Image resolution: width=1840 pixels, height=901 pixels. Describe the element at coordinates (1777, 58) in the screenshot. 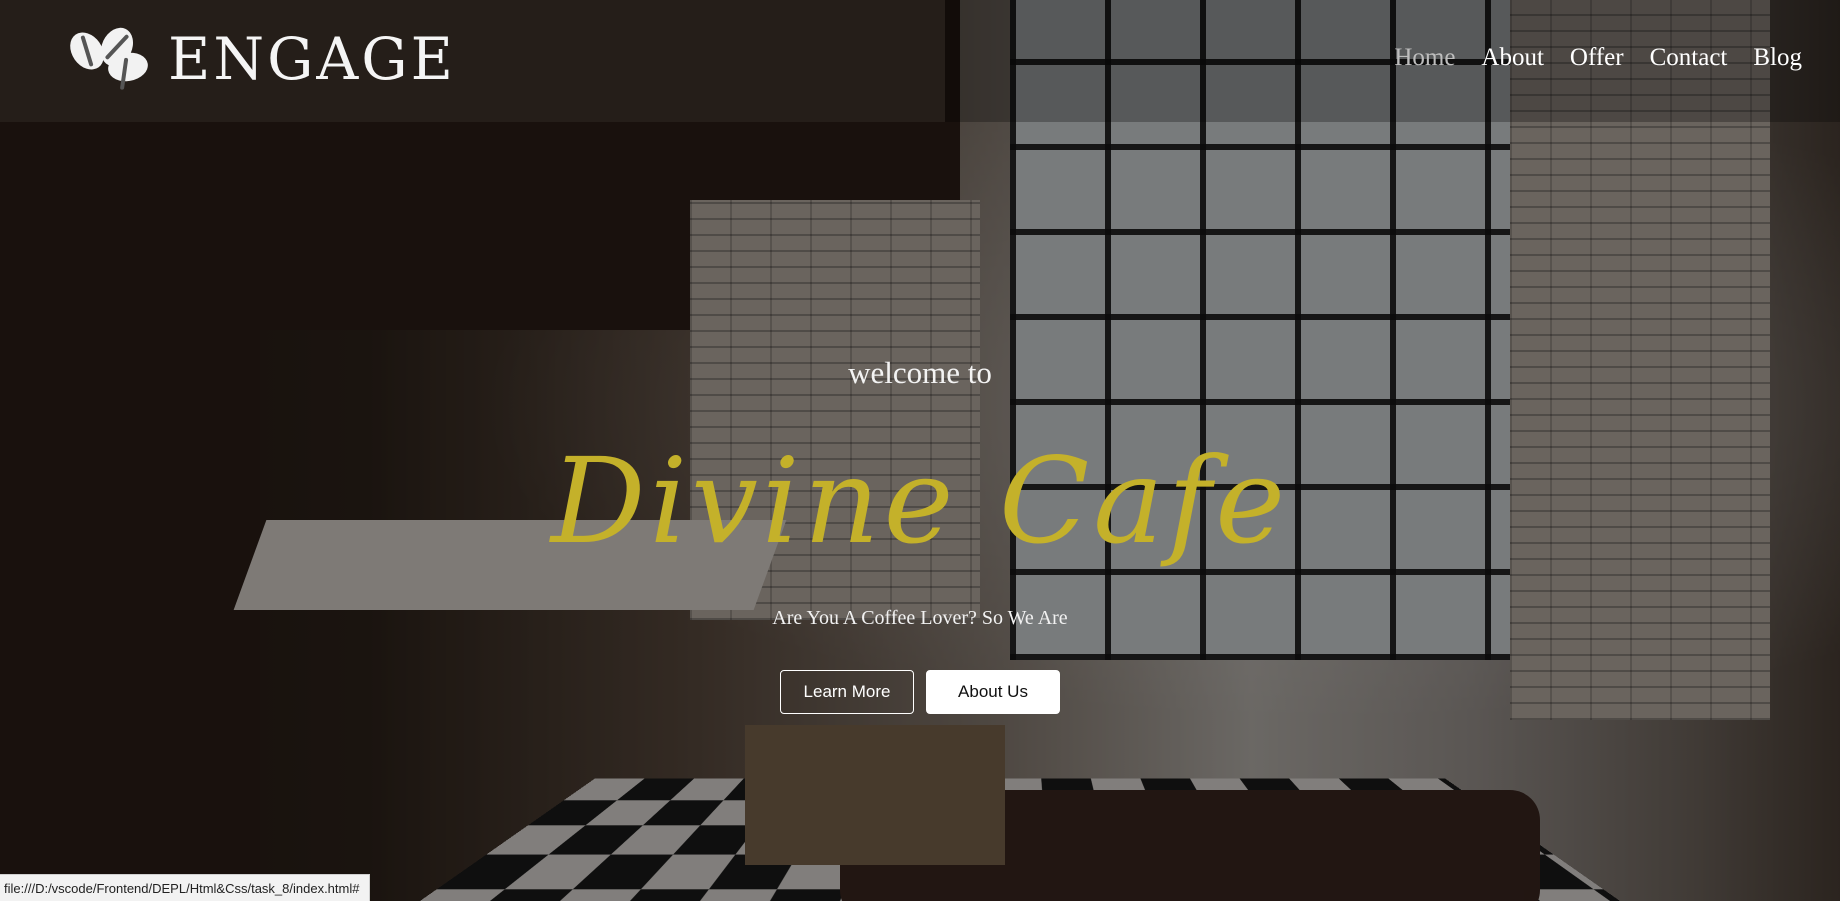

I see `nav-item-blog: Blog` at that location.